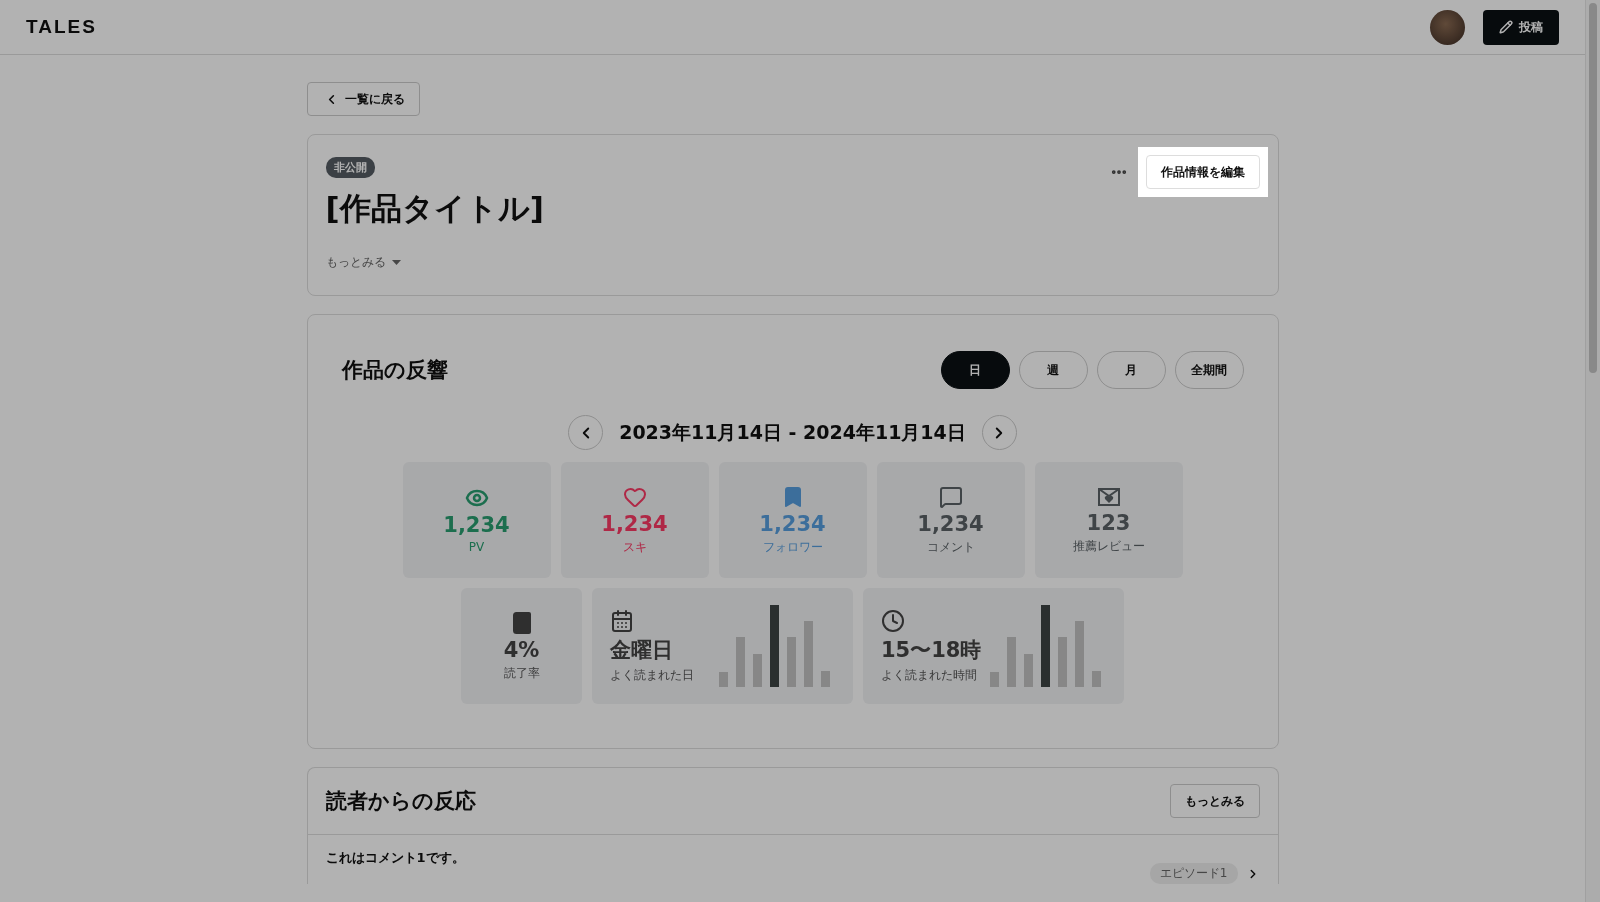 The height and width of the screenshot is (902, 1600). Describe the element at coordinates (350, 167) in the screenshot. I see `status-badge: 非公開` at that location.